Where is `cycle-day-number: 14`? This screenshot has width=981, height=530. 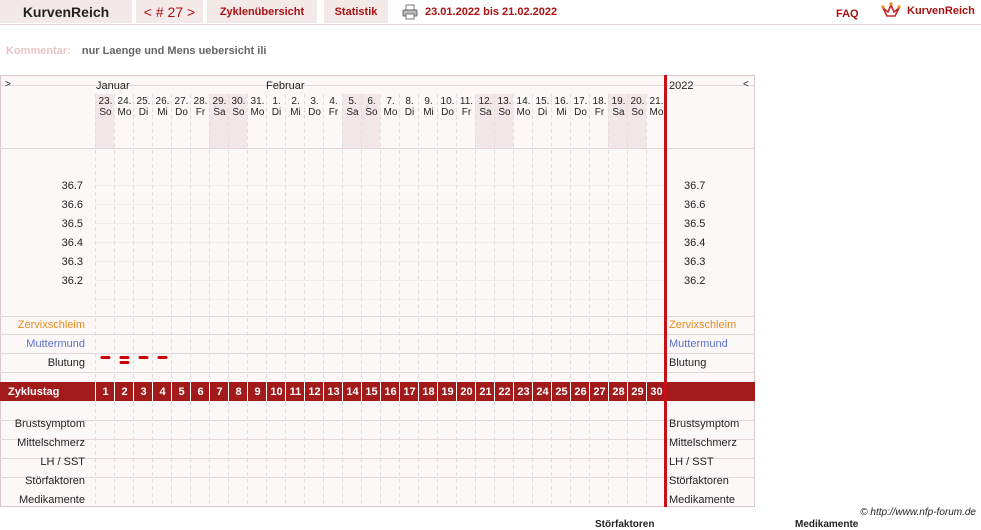
cycle-day-number: 14 is located at coordinates (352, 392).